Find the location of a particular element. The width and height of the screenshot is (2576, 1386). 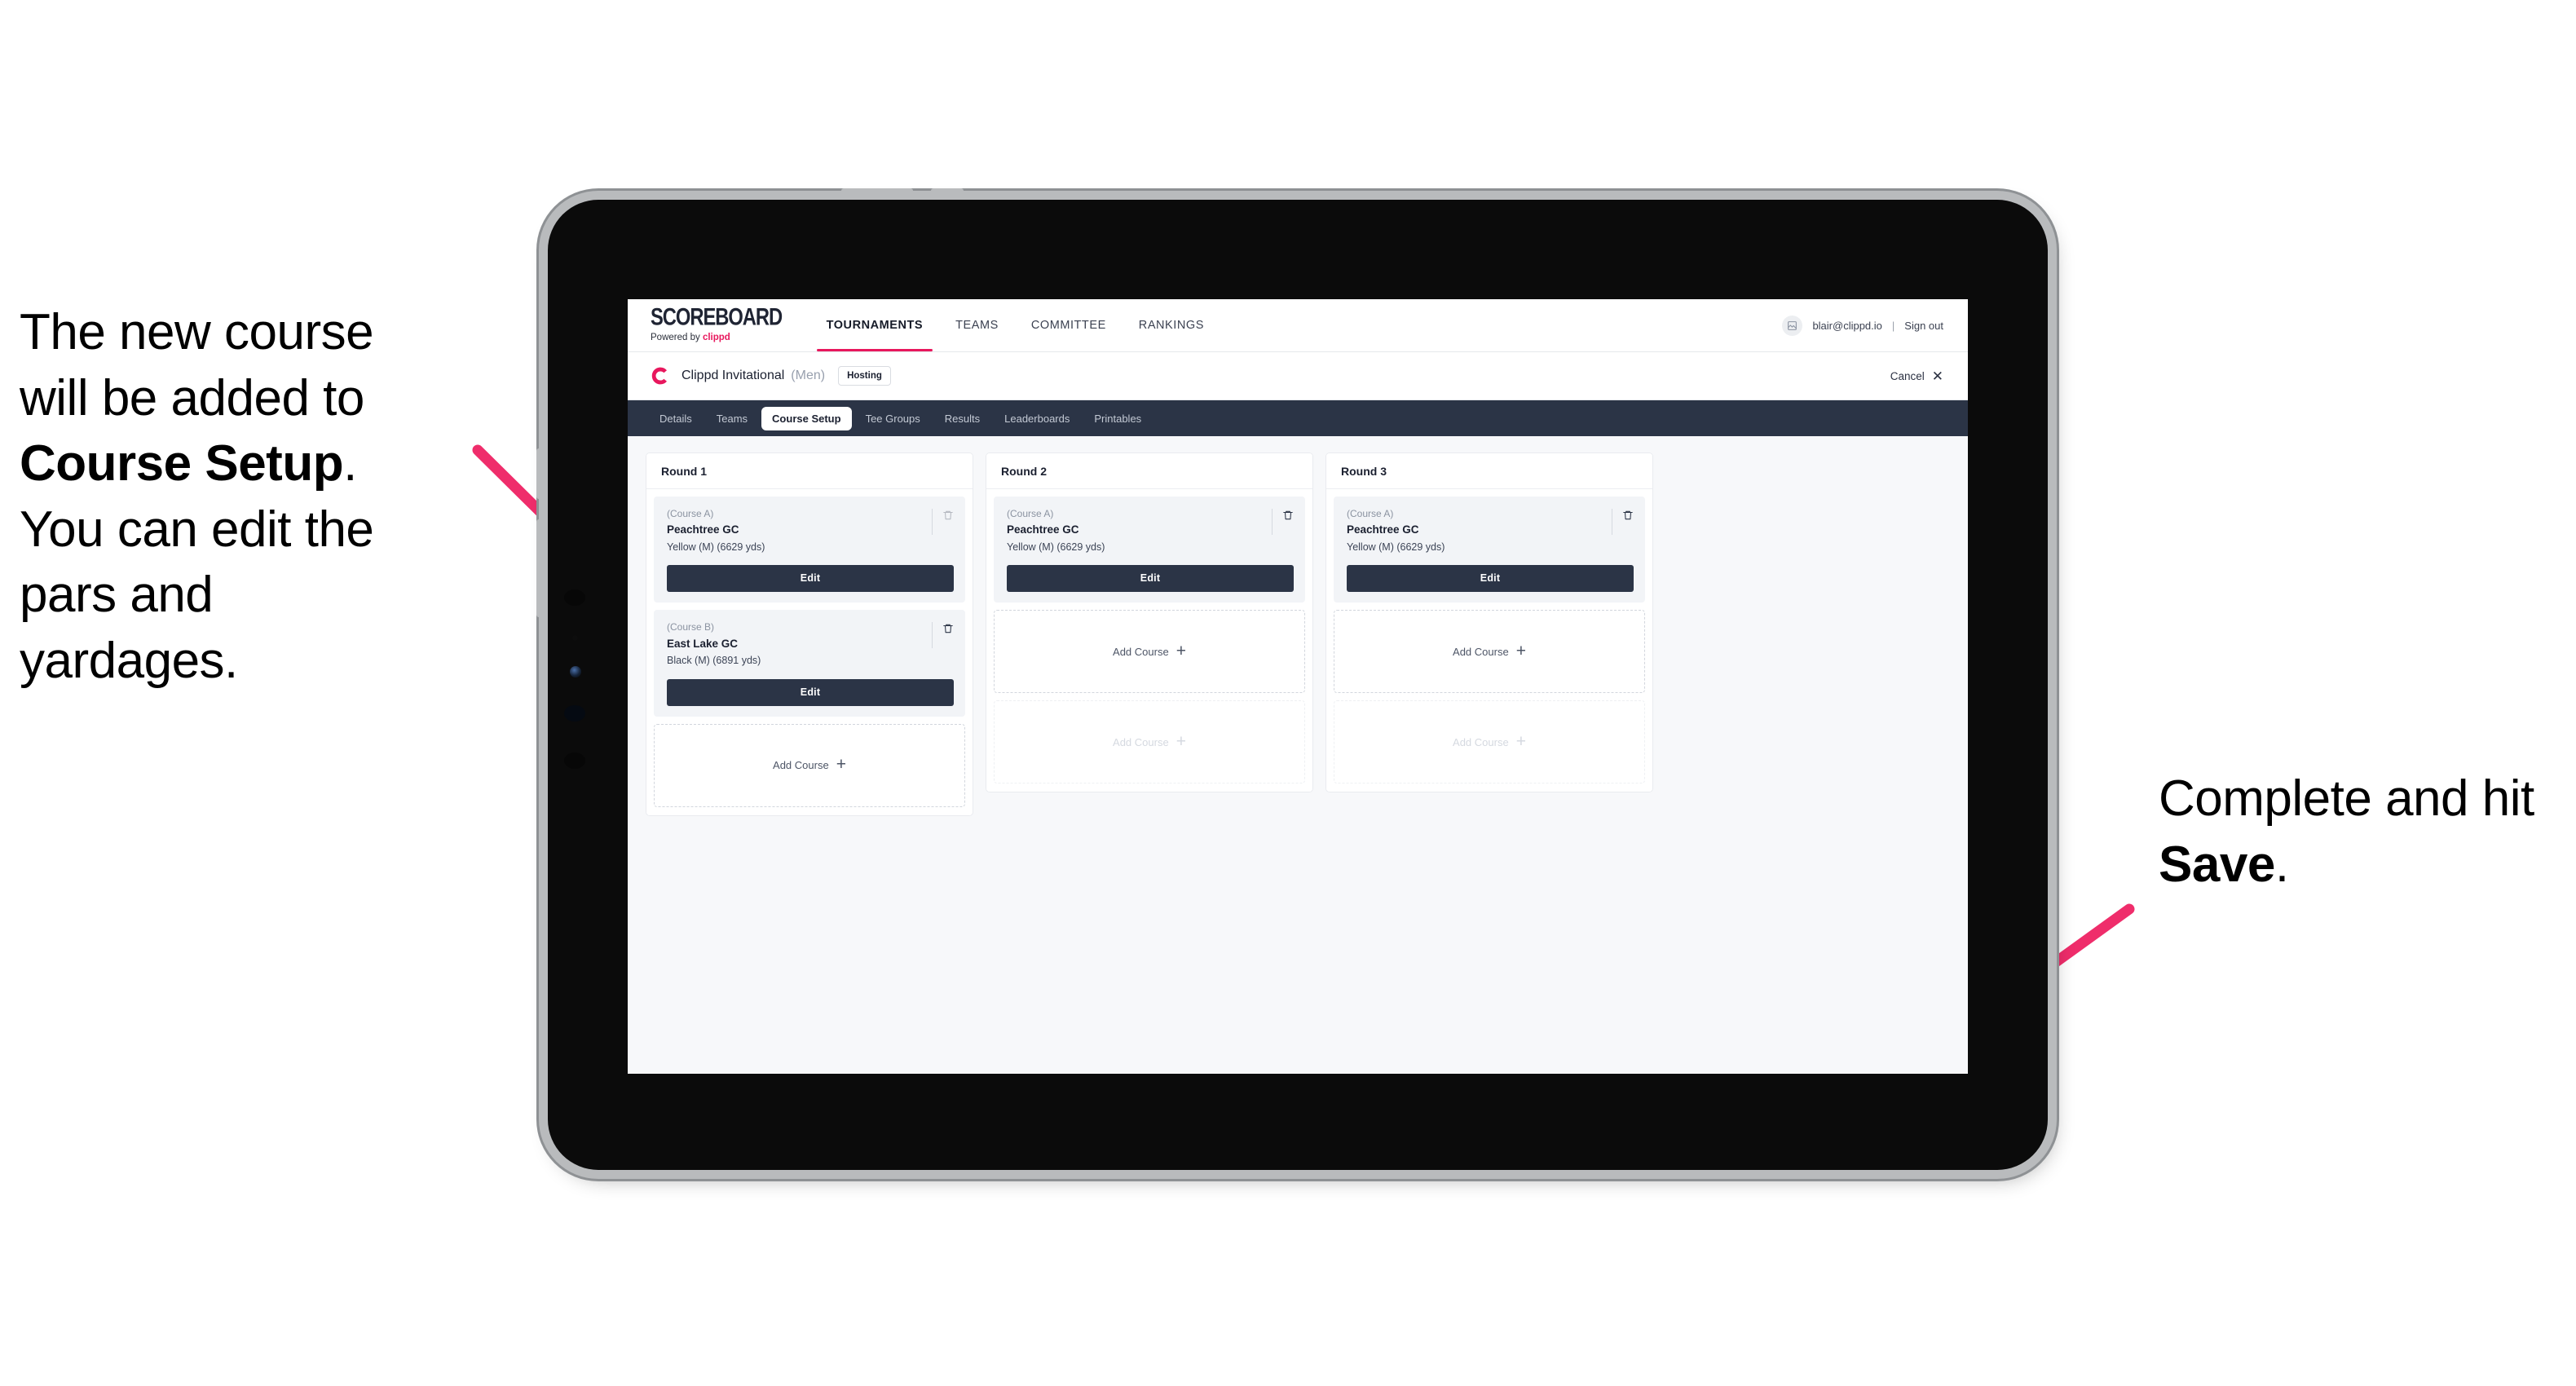

course-name: East Lake GC is located at coordinates (703, 643).